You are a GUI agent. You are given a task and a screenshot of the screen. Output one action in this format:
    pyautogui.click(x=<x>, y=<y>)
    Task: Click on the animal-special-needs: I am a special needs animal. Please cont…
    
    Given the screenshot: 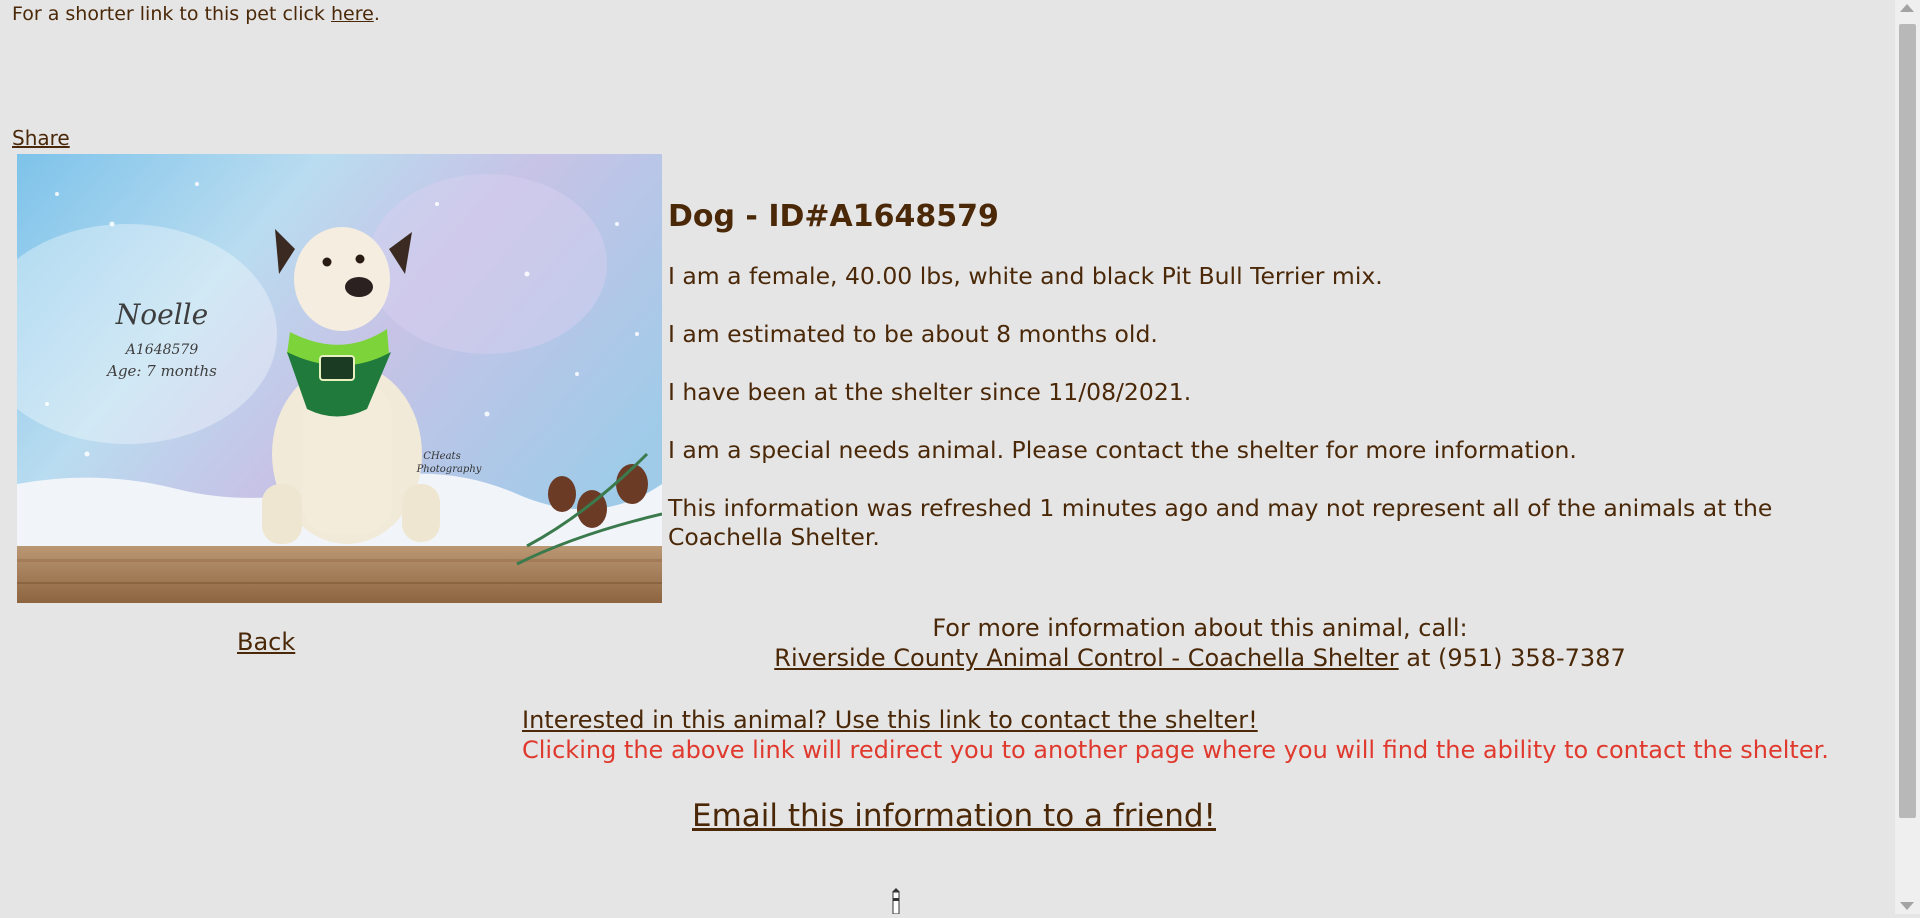 What is the action you would take?
    pyautogui.click(x=1122, y=450)
    